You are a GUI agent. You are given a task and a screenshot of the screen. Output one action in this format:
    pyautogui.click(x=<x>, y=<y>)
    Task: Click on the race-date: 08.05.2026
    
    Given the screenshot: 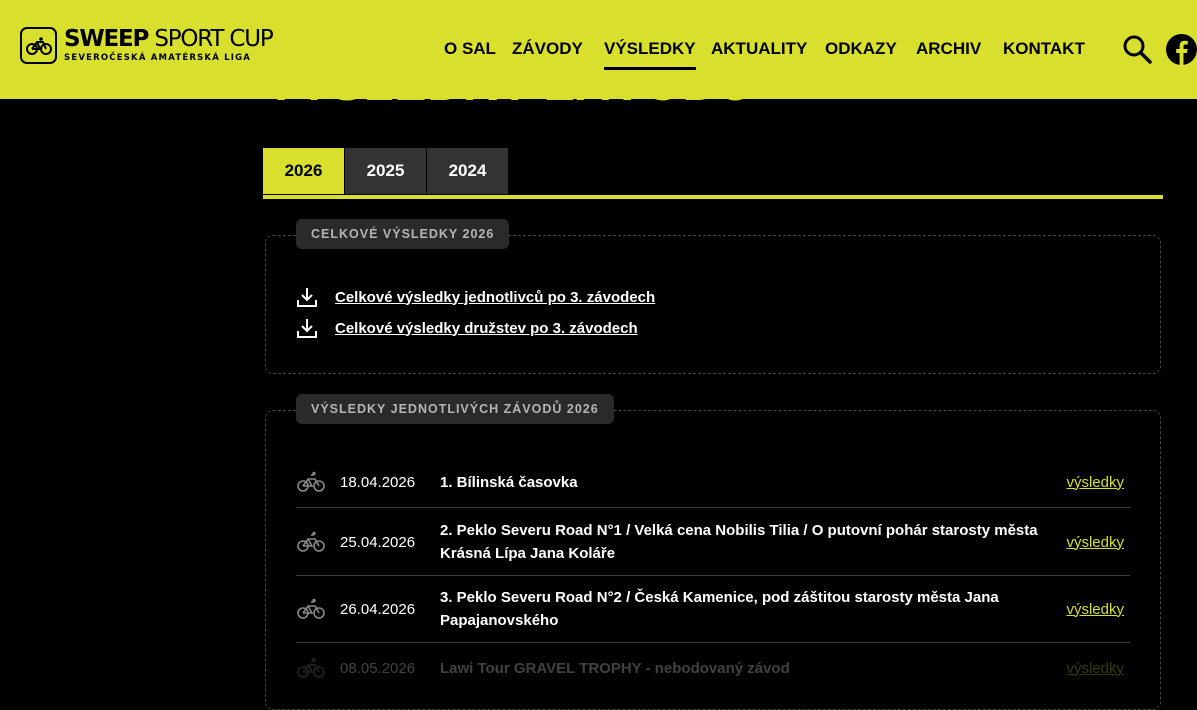 What is the action you would take?
    pyautogui.click(x=378, y=668)
    